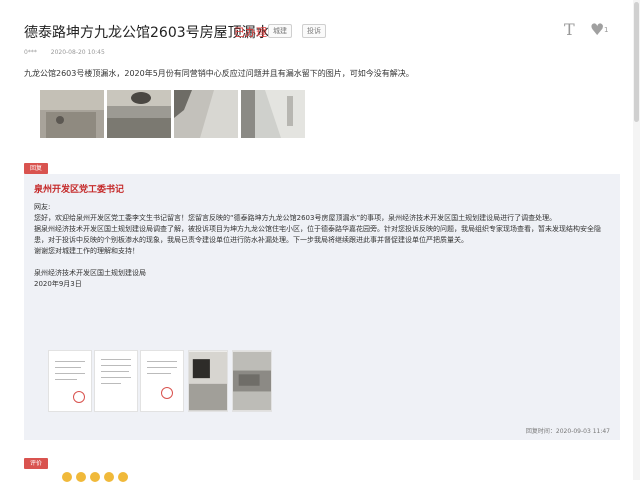 This screenshot has width=640, height=482. What do you see at coordinates (606, 30) in the screenshot?
I see `like-count: 1` at bounding box center [606, 30].